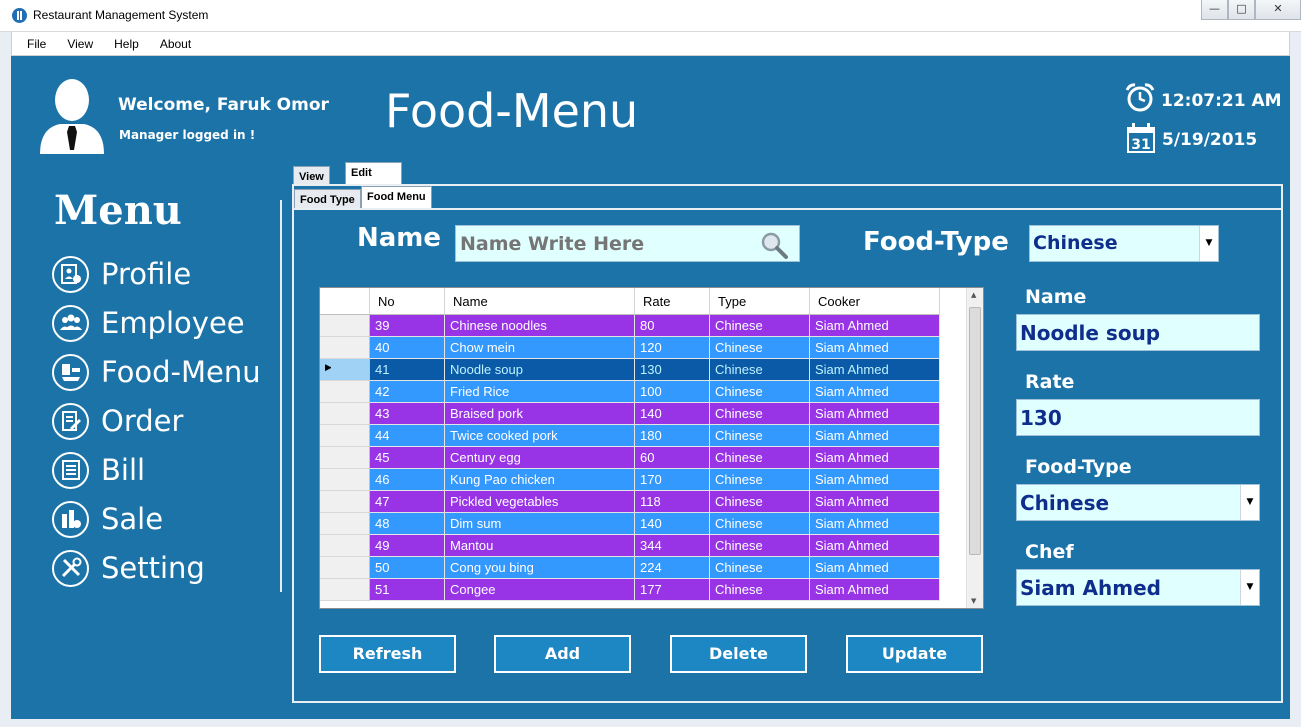 The width and height of the screenshot is (1301, 727). What do you see at coordinates (121, 274) in the screenshot?
I see `sidebar-item-profile: Profile` at bounding box center [121, 274].